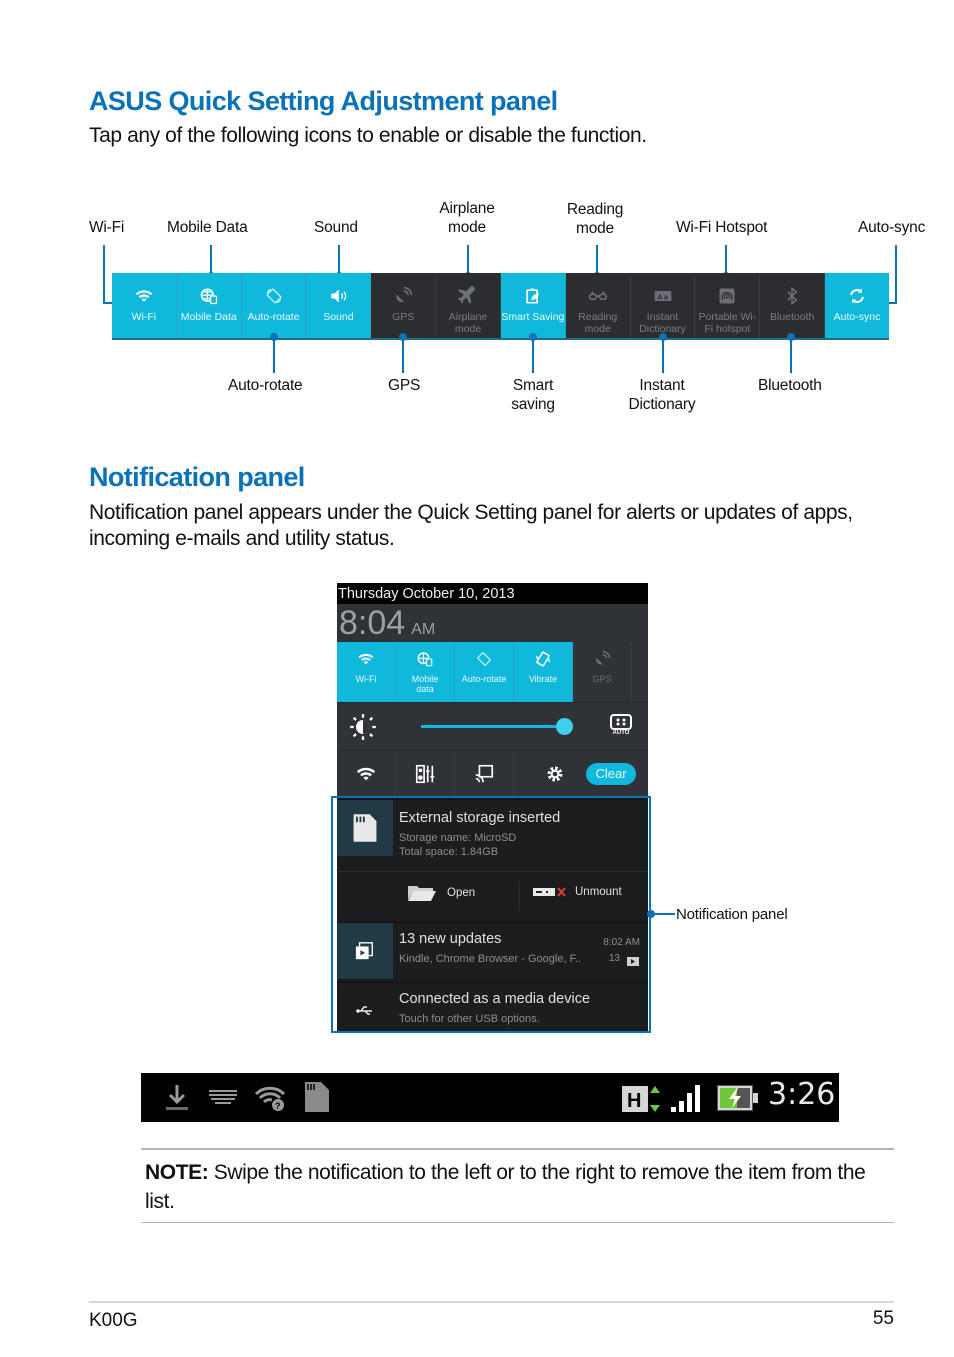  What do you see at coordinates (366, 679) in the screenshot?
I see `phone-tile-label: Wi-Fi` at bounding box center [366, 679].